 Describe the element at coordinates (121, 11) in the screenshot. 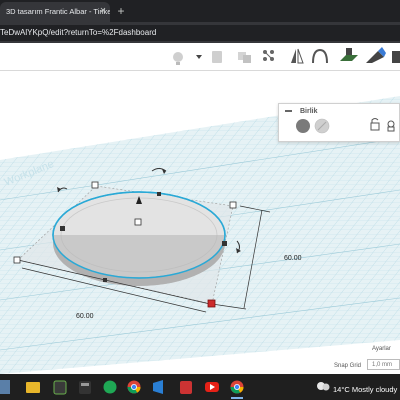

I see `new-tab-button: +` at that location.